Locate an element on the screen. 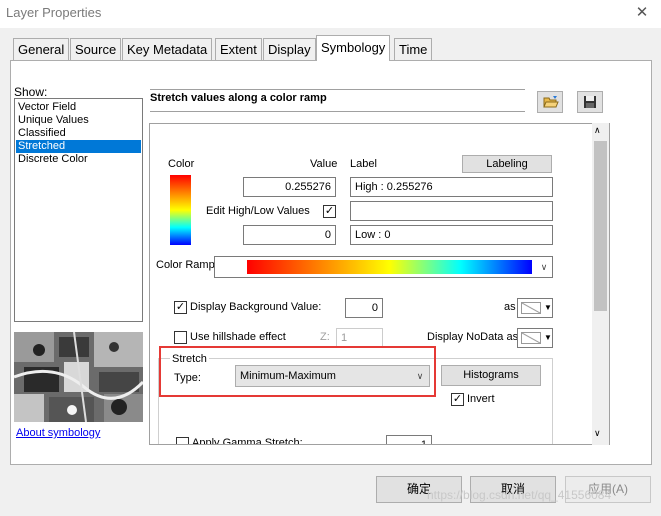 The image size is (661, 516). z-factor-label: Z: is located at coordinates (325, 337).